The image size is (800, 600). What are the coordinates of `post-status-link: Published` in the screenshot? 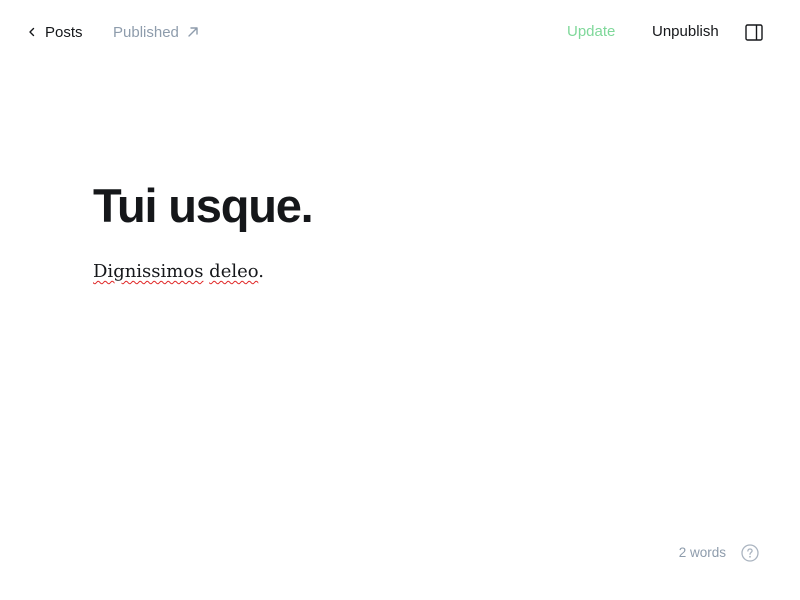 It's located at (156, 32).